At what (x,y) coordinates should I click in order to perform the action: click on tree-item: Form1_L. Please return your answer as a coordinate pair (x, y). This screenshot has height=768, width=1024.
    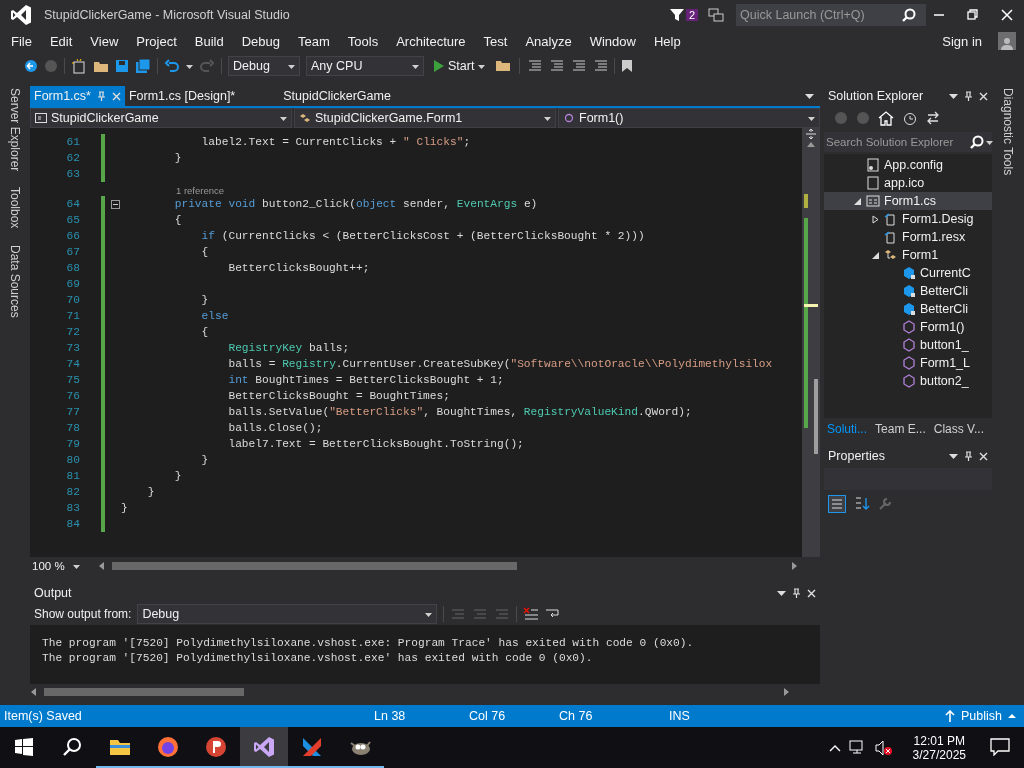
    Looking at the image, I should click on (908, 363).